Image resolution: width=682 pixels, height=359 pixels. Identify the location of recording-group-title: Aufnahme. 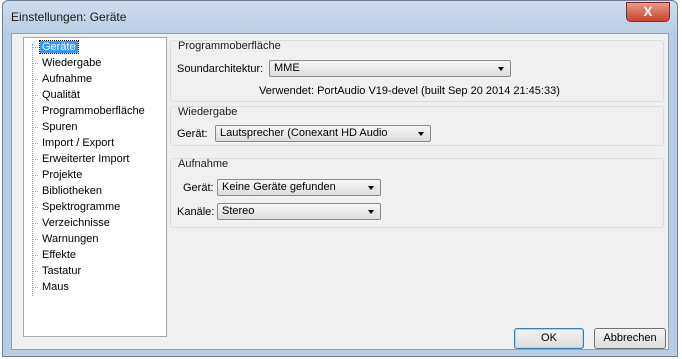
(203, 164).